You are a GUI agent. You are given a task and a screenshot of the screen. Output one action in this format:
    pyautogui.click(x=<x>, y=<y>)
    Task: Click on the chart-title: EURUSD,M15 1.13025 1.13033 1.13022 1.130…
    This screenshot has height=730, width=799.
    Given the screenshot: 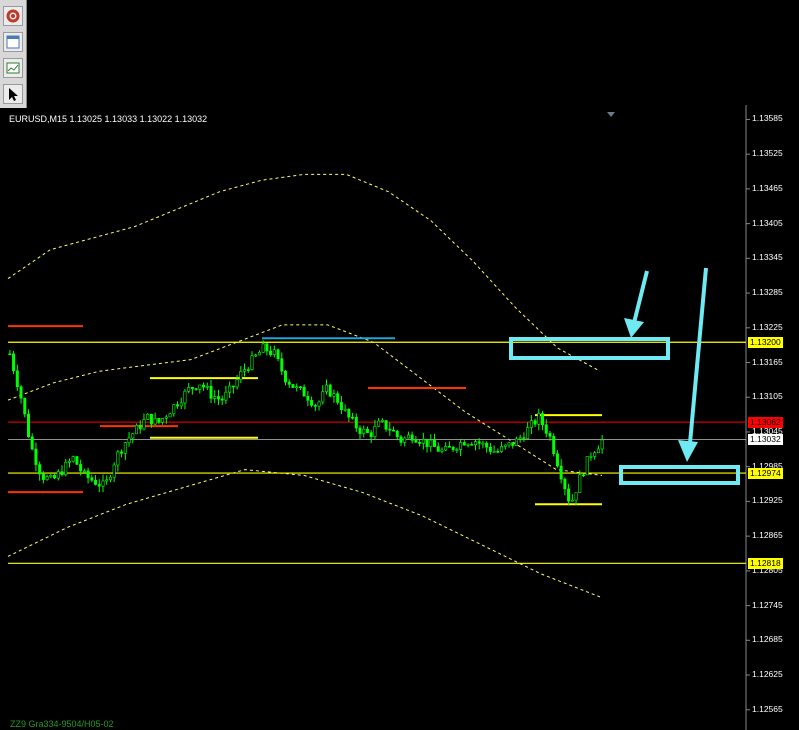 What is the action you would take?
    pyautogui.click(x=108, y=119)
    